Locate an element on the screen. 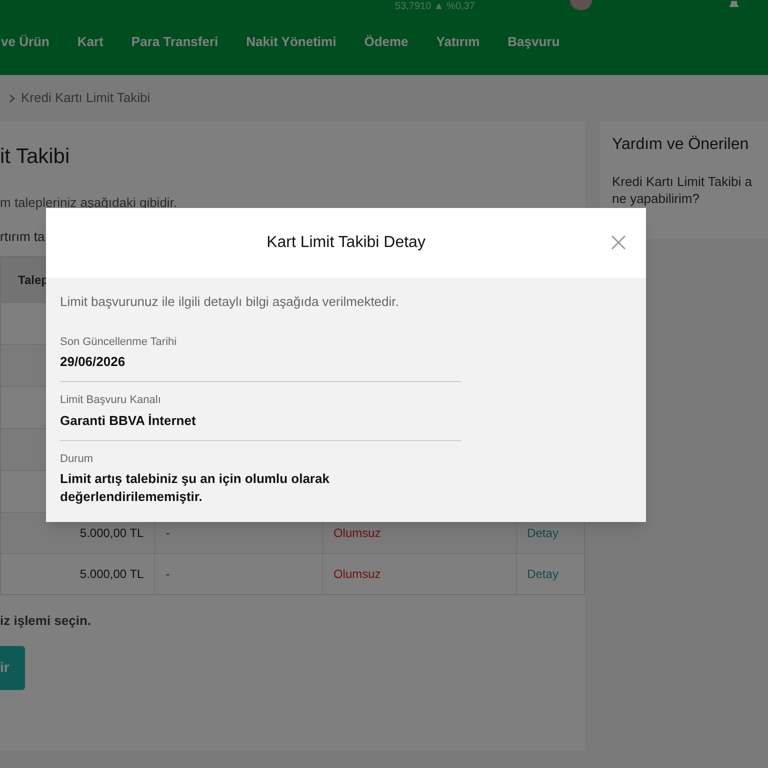  help-link-text: Kredi Kartı Limit Takibi a is located at coordinates (690, 181).